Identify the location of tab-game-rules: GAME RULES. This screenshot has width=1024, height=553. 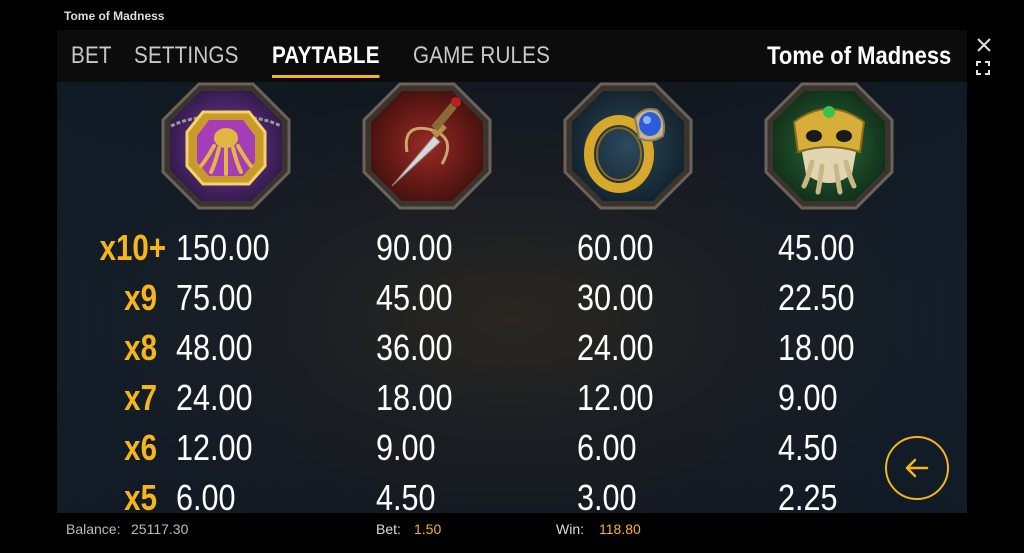
(481, 60).